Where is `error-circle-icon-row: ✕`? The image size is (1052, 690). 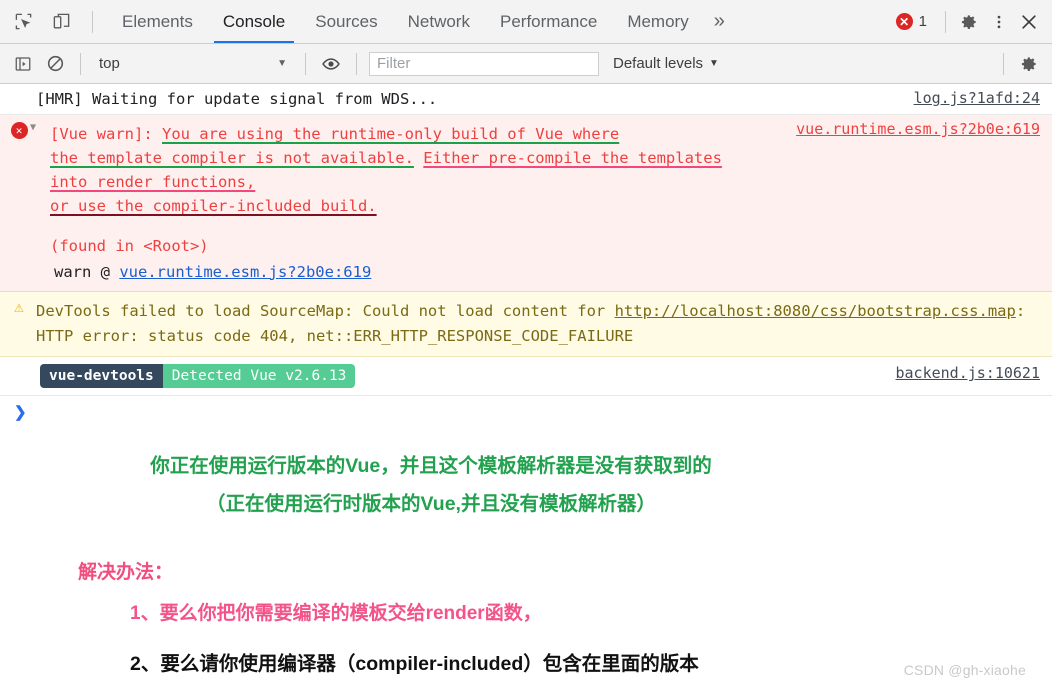 error-circle-icon-row: ✕ is located at coordinates (19, 130).